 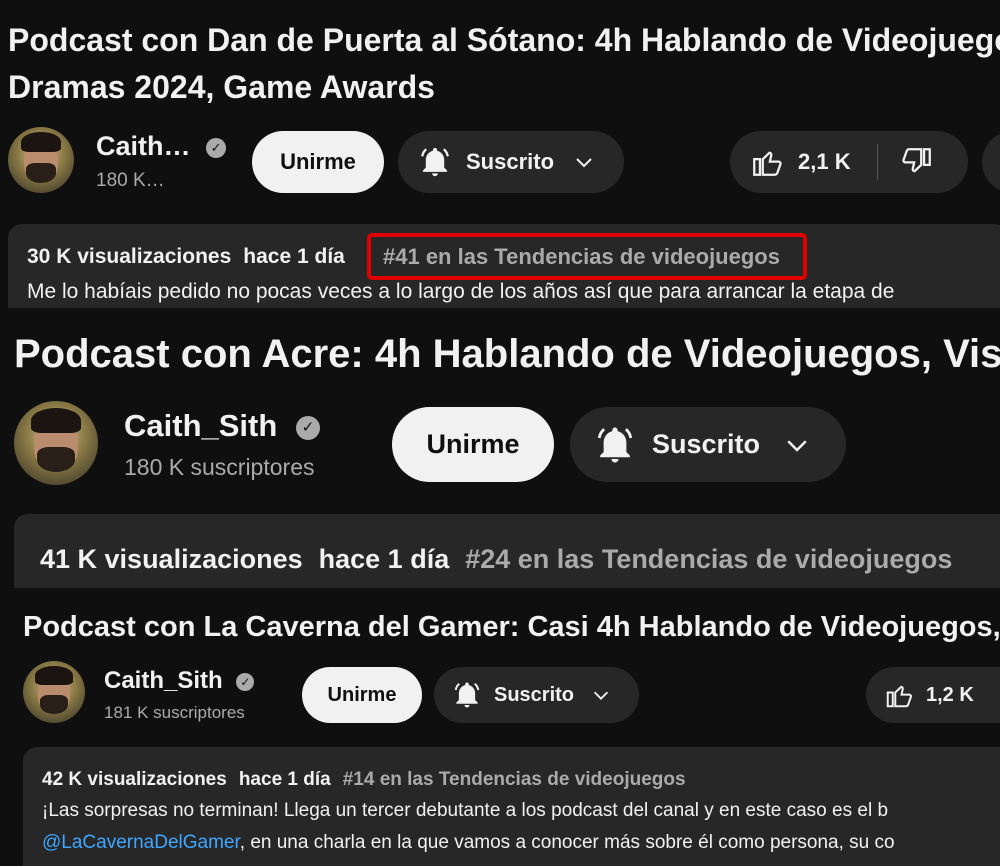 What do you see at coordinates (141, 842) in the screenshot?
I see `channel-mention-link: @LaCavernaDelGamer` at bounding box center [141, 842].